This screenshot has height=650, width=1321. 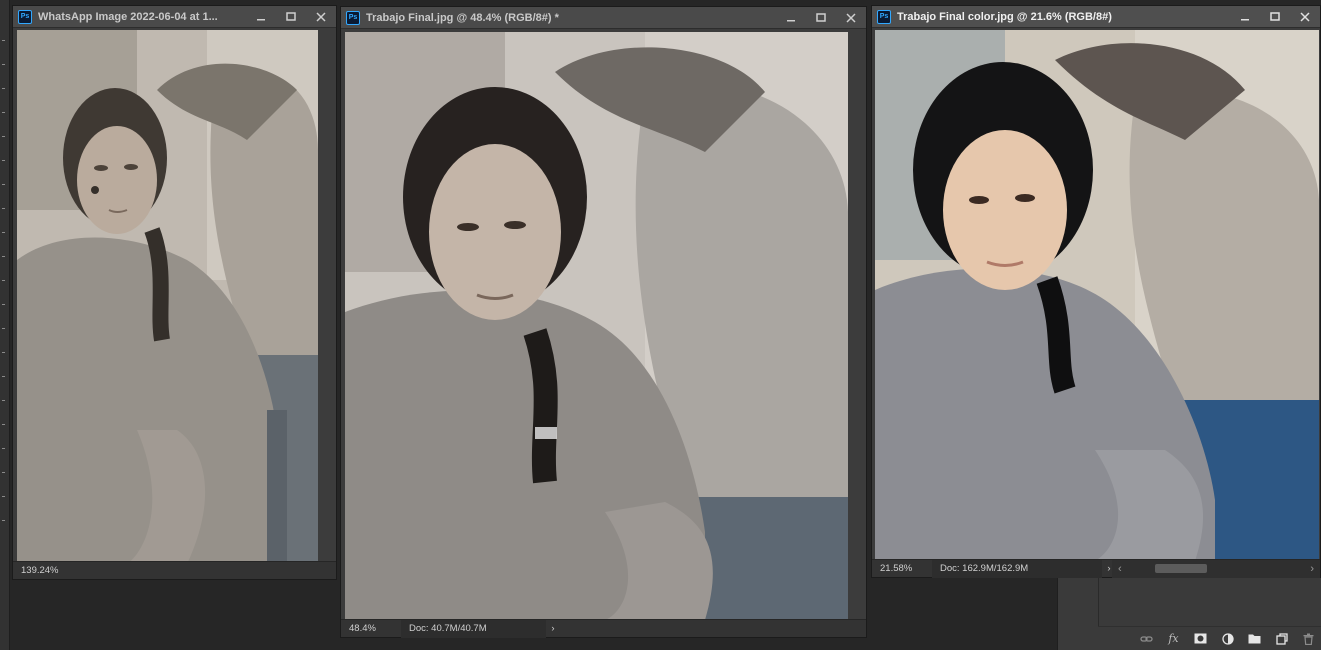 I want to click on zoom-level: 139.24%, so click(x=43, y=570).